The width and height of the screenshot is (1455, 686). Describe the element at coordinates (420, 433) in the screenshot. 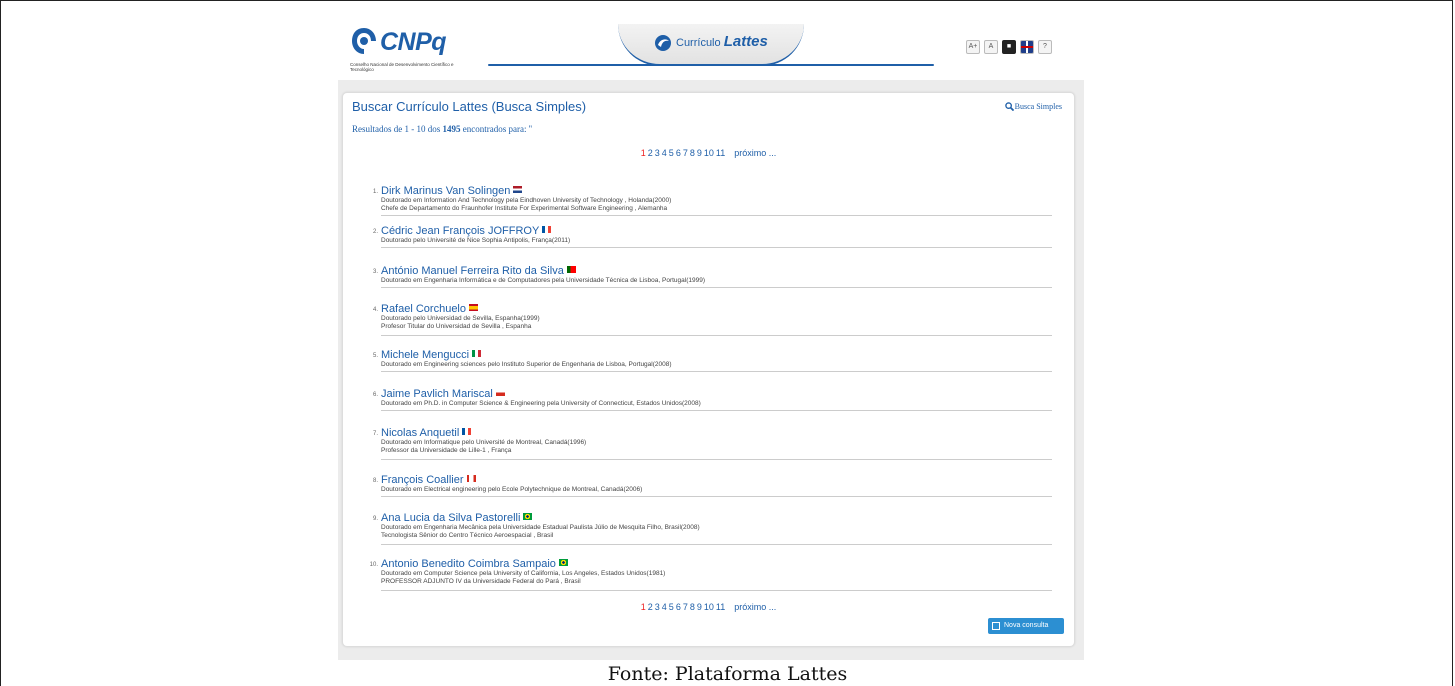

I see `researcher-name: Nicolas Anquetil` at that location.